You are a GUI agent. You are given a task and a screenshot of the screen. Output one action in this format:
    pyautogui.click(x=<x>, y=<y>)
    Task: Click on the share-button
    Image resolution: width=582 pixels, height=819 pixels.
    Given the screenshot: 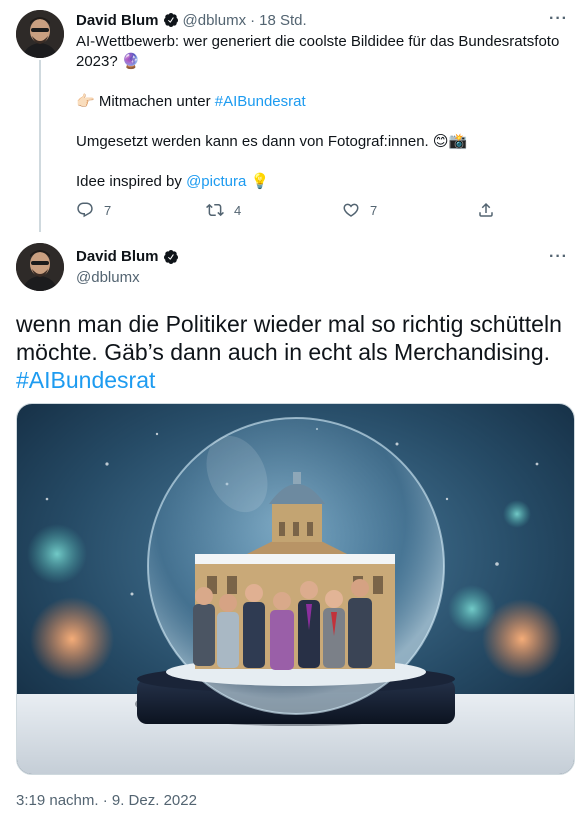 What is the action you would take?
    pyautogui.click(x=486, y=210)
    